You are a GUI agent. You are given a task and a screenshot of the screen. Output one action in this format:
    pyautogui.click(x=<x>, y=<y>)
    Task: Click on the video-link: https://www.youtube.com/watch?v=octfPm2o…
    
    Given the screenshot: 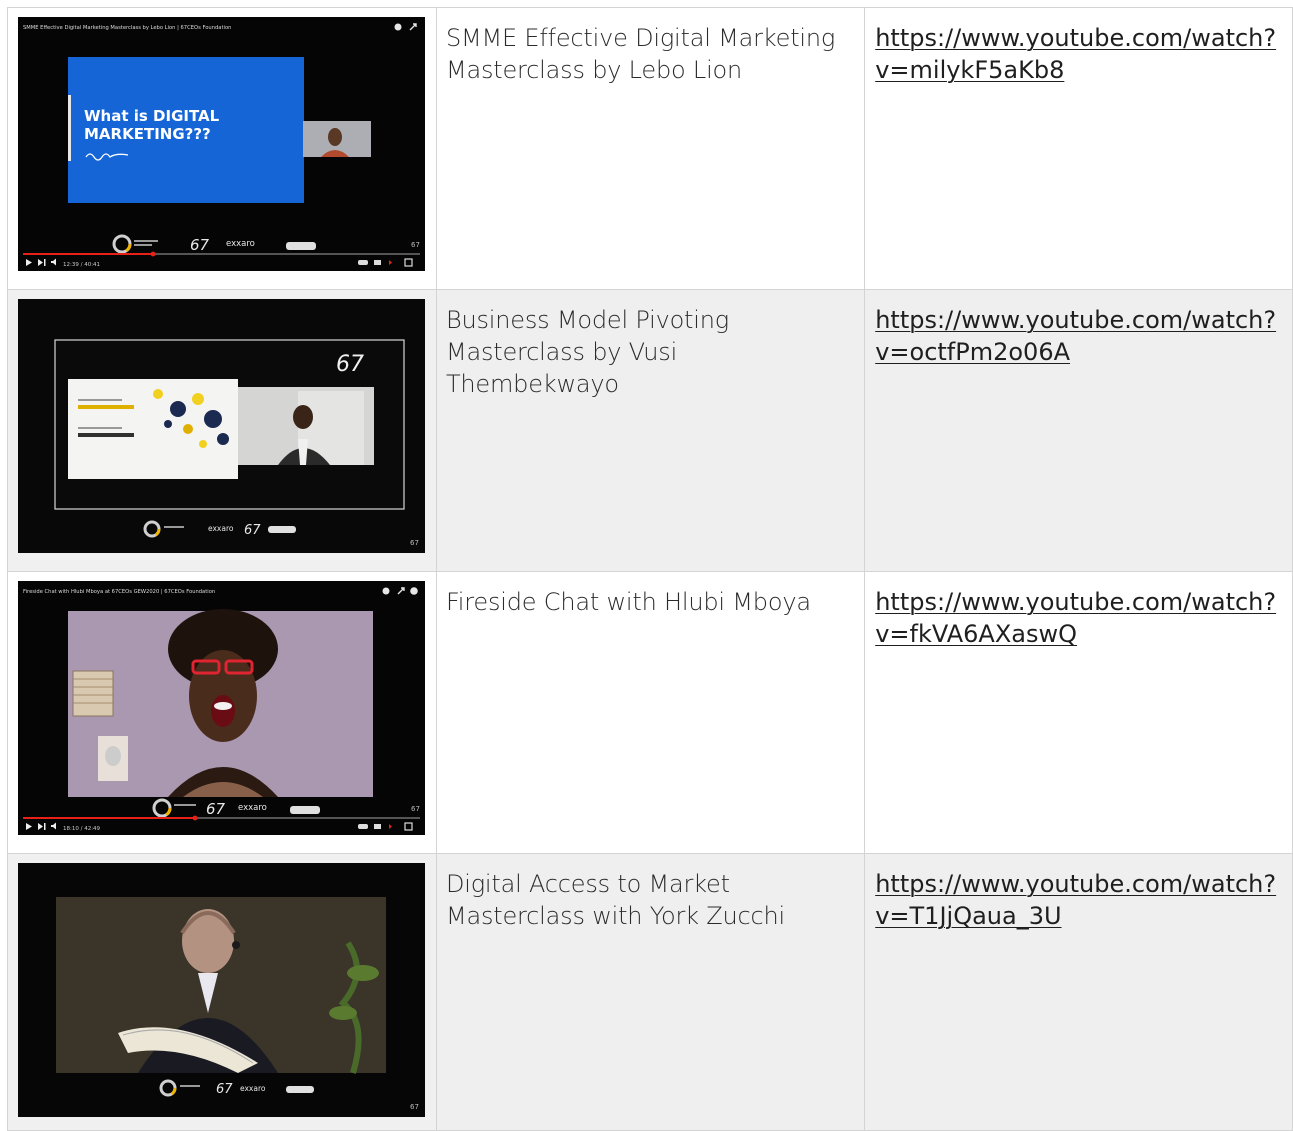 What is the action you would take?
    pyautogui.click(x=1078, y=329)
    